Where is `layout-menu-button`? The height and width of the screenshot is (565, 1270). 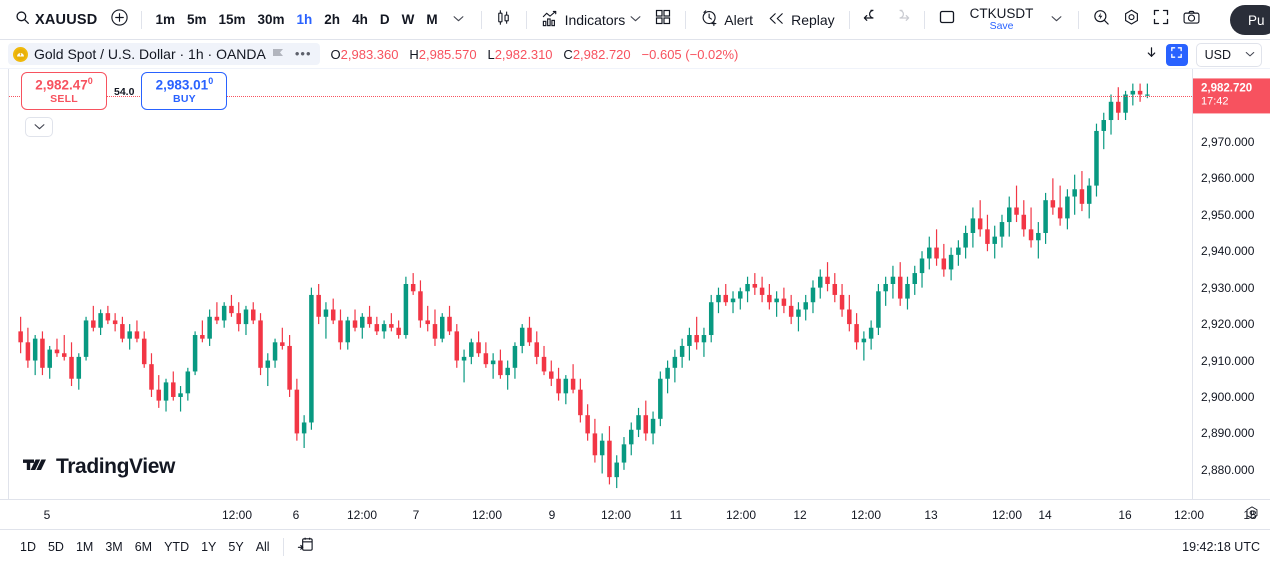 layout-menu-button is located at coordinates (1056, 20).